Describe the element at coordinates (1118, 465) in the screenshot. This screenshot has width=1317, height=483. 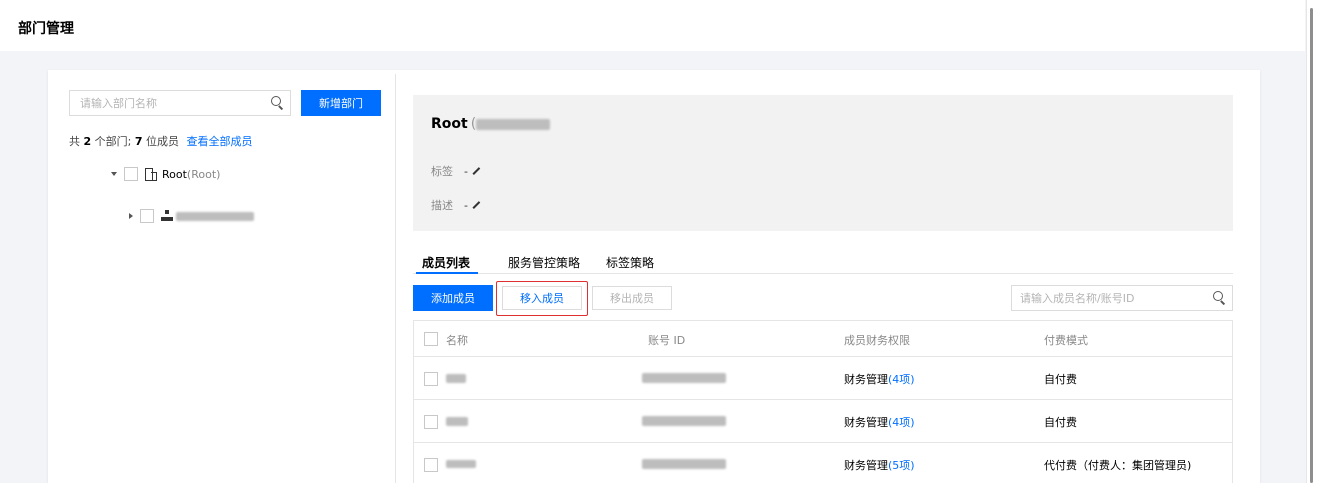
I see `payment-mode: 代付费（付费人：集团管理员)` at that location.